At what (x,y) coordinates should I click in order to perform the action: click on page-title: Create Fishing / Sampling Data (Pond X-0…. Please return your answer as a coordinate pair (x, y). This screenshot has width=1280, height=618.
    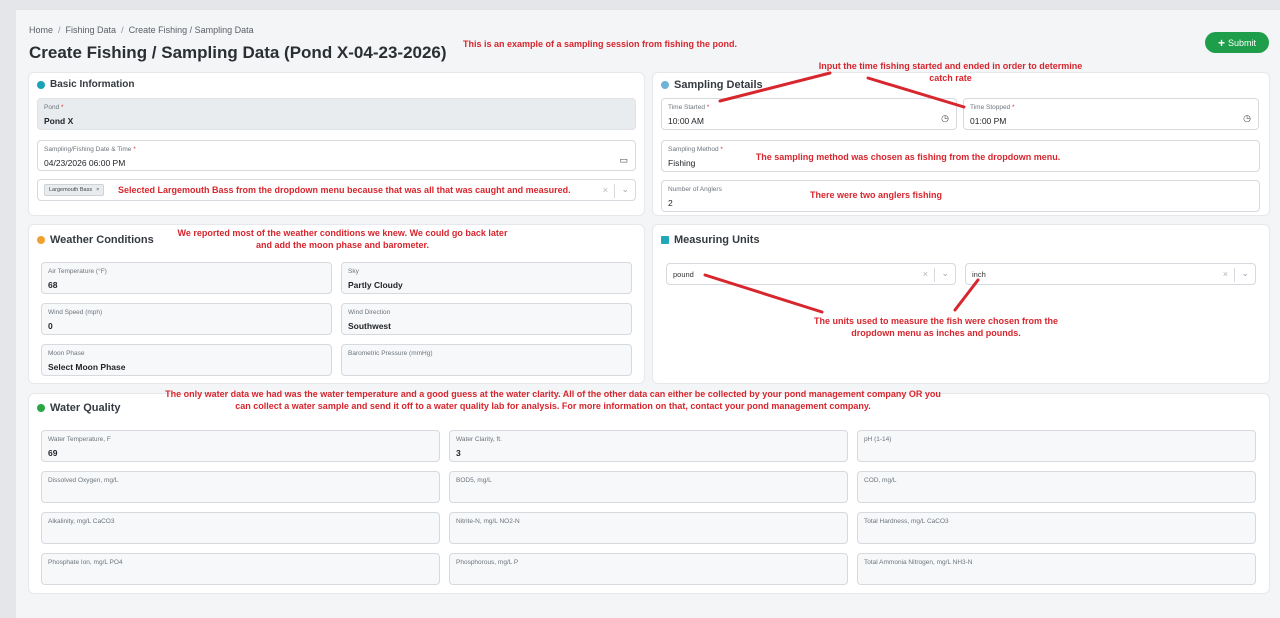
    Looking at the image, I should click on (238, 52).